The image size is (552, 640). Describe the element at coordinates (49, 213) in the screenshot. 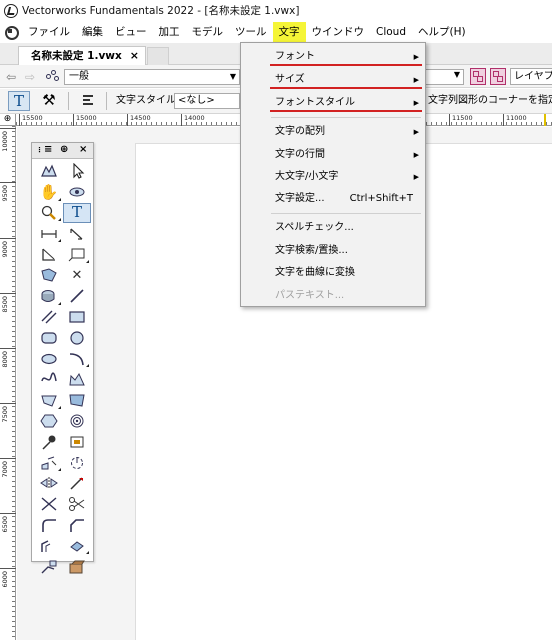

I see `zoom-tool-icon` at that location.